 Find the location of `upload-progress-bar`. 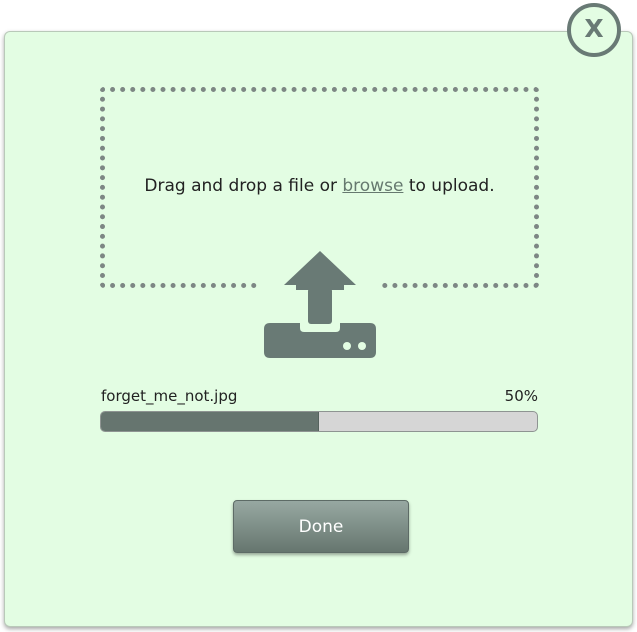

upload-progress-bar is located at coordinates (319, 421).